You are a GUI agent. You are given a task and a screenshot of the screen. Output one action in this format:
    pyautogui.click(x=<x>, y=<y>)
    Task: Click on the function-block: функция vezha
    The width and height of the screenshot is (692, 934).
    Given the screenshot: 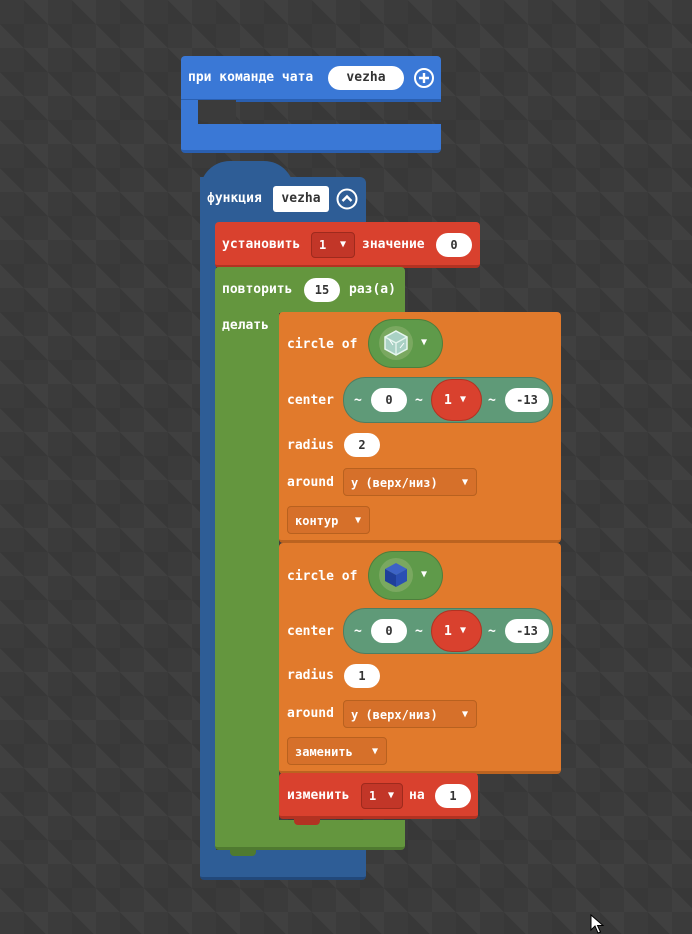 What is the action you would take?
    pyautogui.click(x=283, y=200)
    